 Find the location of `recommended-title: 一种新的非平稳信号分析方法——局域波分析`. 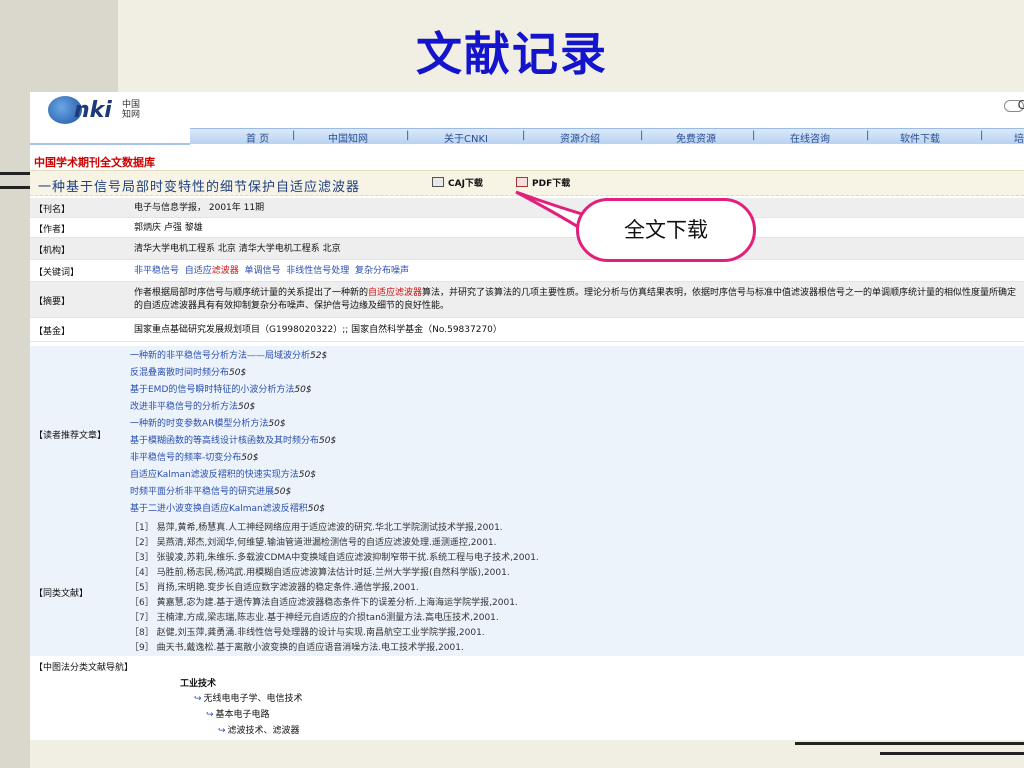

recommended-title: 一种新的非平稳信号分析方法——局域波分析 is located at coordinates (220, 356).